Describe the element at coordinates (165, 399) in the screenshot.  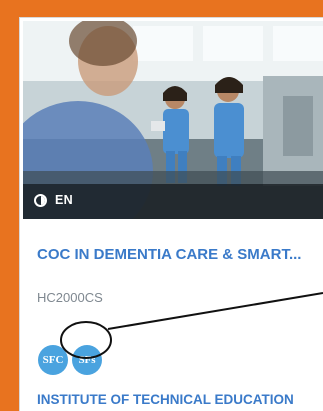
I see `provider-name: INSTITUTE OF TECHNICAL EDUCATION` at that location.